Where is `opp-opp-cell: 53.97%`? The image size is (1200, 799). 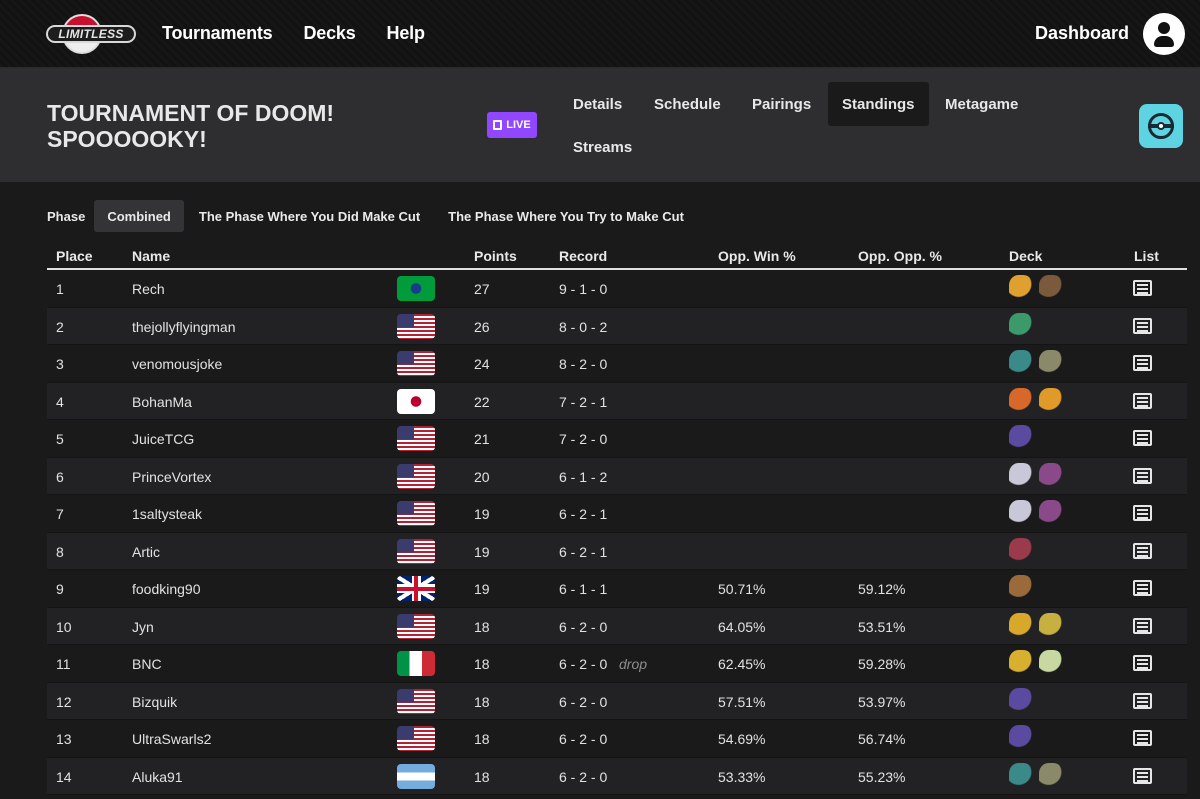
opp-opp-cell: 53.97% is located at coordinates (882, 701).